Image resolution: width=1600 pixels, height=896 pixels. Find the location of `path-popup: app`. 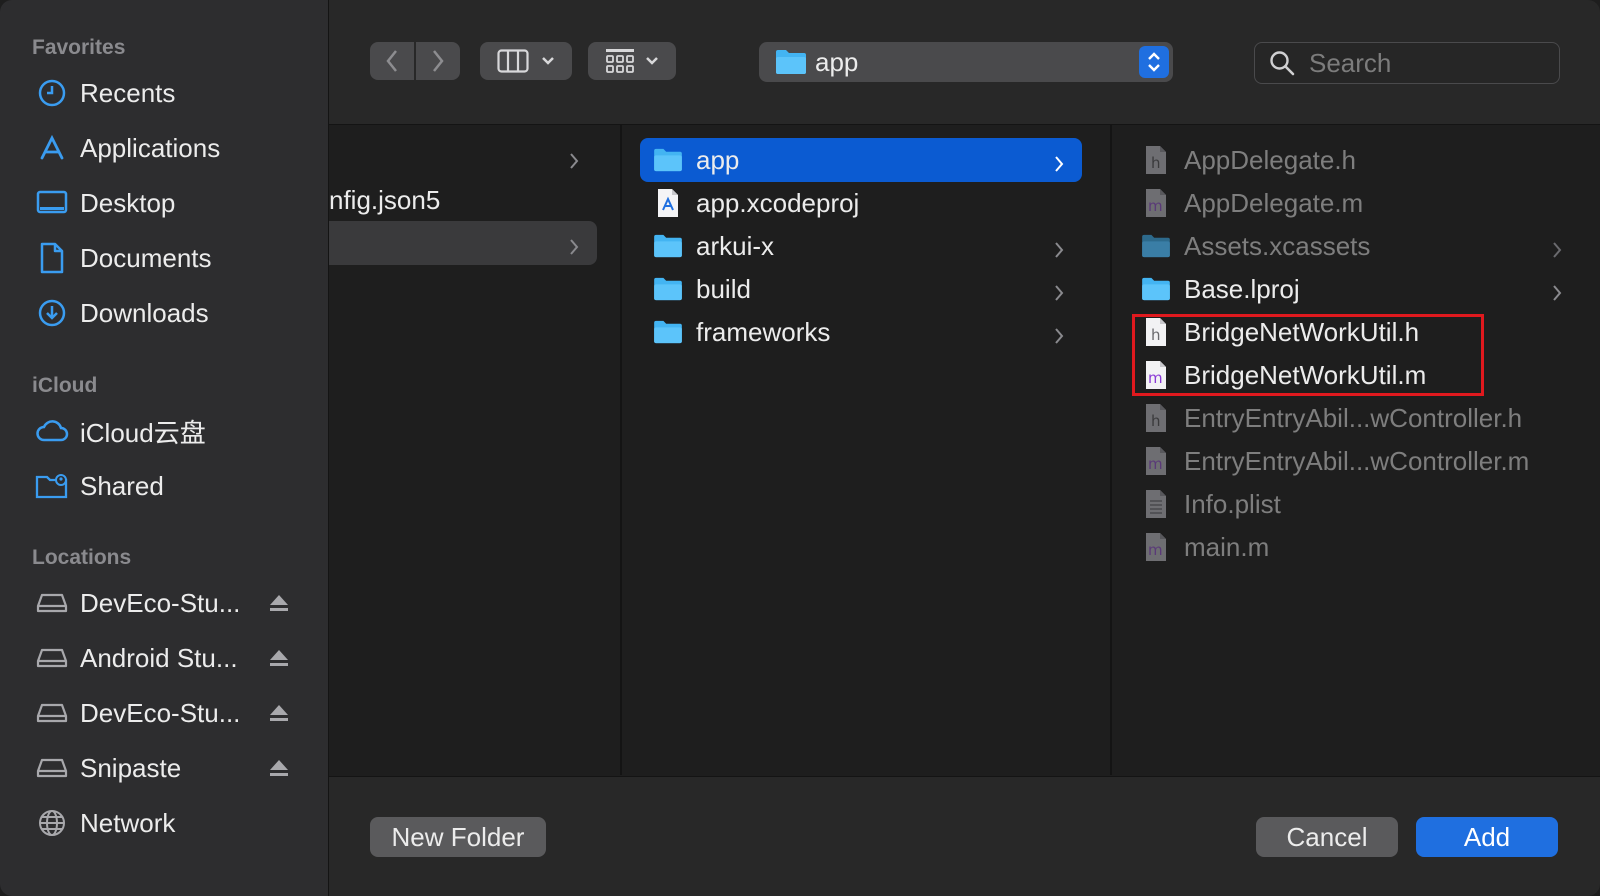

path-popup: app is located at coordinates (966, 62).